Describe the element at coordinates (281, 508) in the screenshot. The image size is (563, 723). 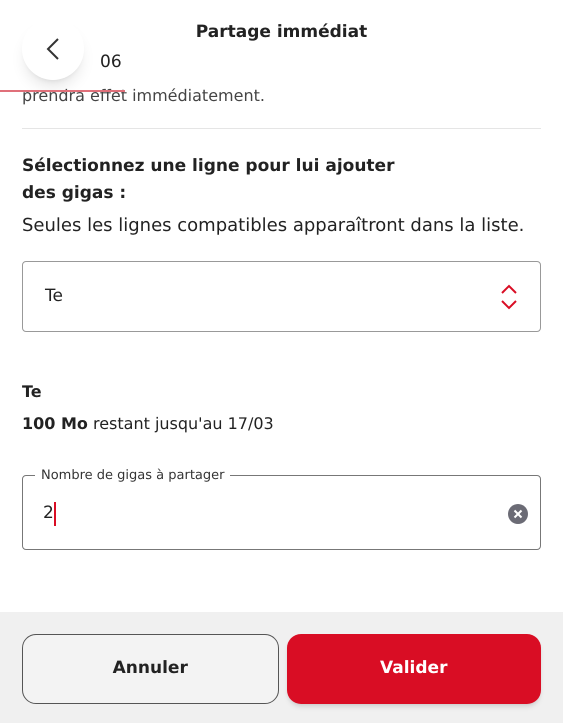
I see `gigas-field: Nombre de gigas à partager 2` at that location.